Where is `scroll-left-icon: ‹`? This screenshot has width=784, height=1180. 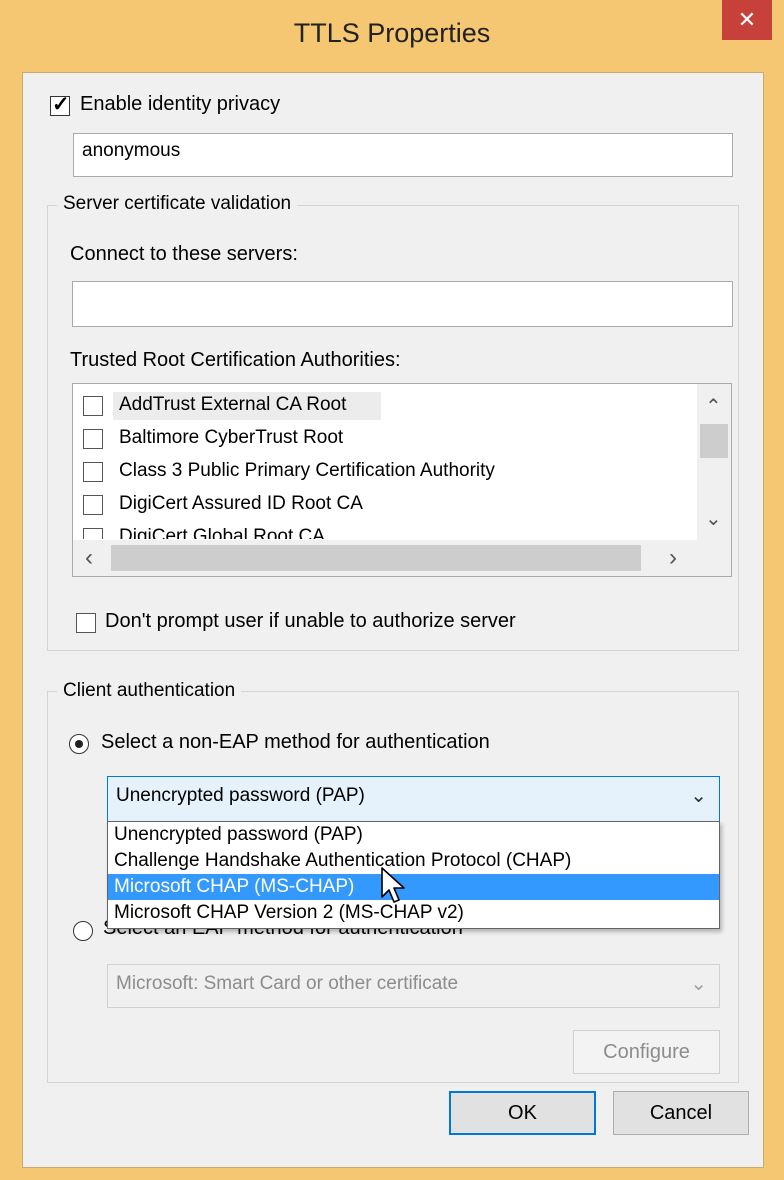
scroll-left-icon: ‹ is located at coordinates (89, 558).